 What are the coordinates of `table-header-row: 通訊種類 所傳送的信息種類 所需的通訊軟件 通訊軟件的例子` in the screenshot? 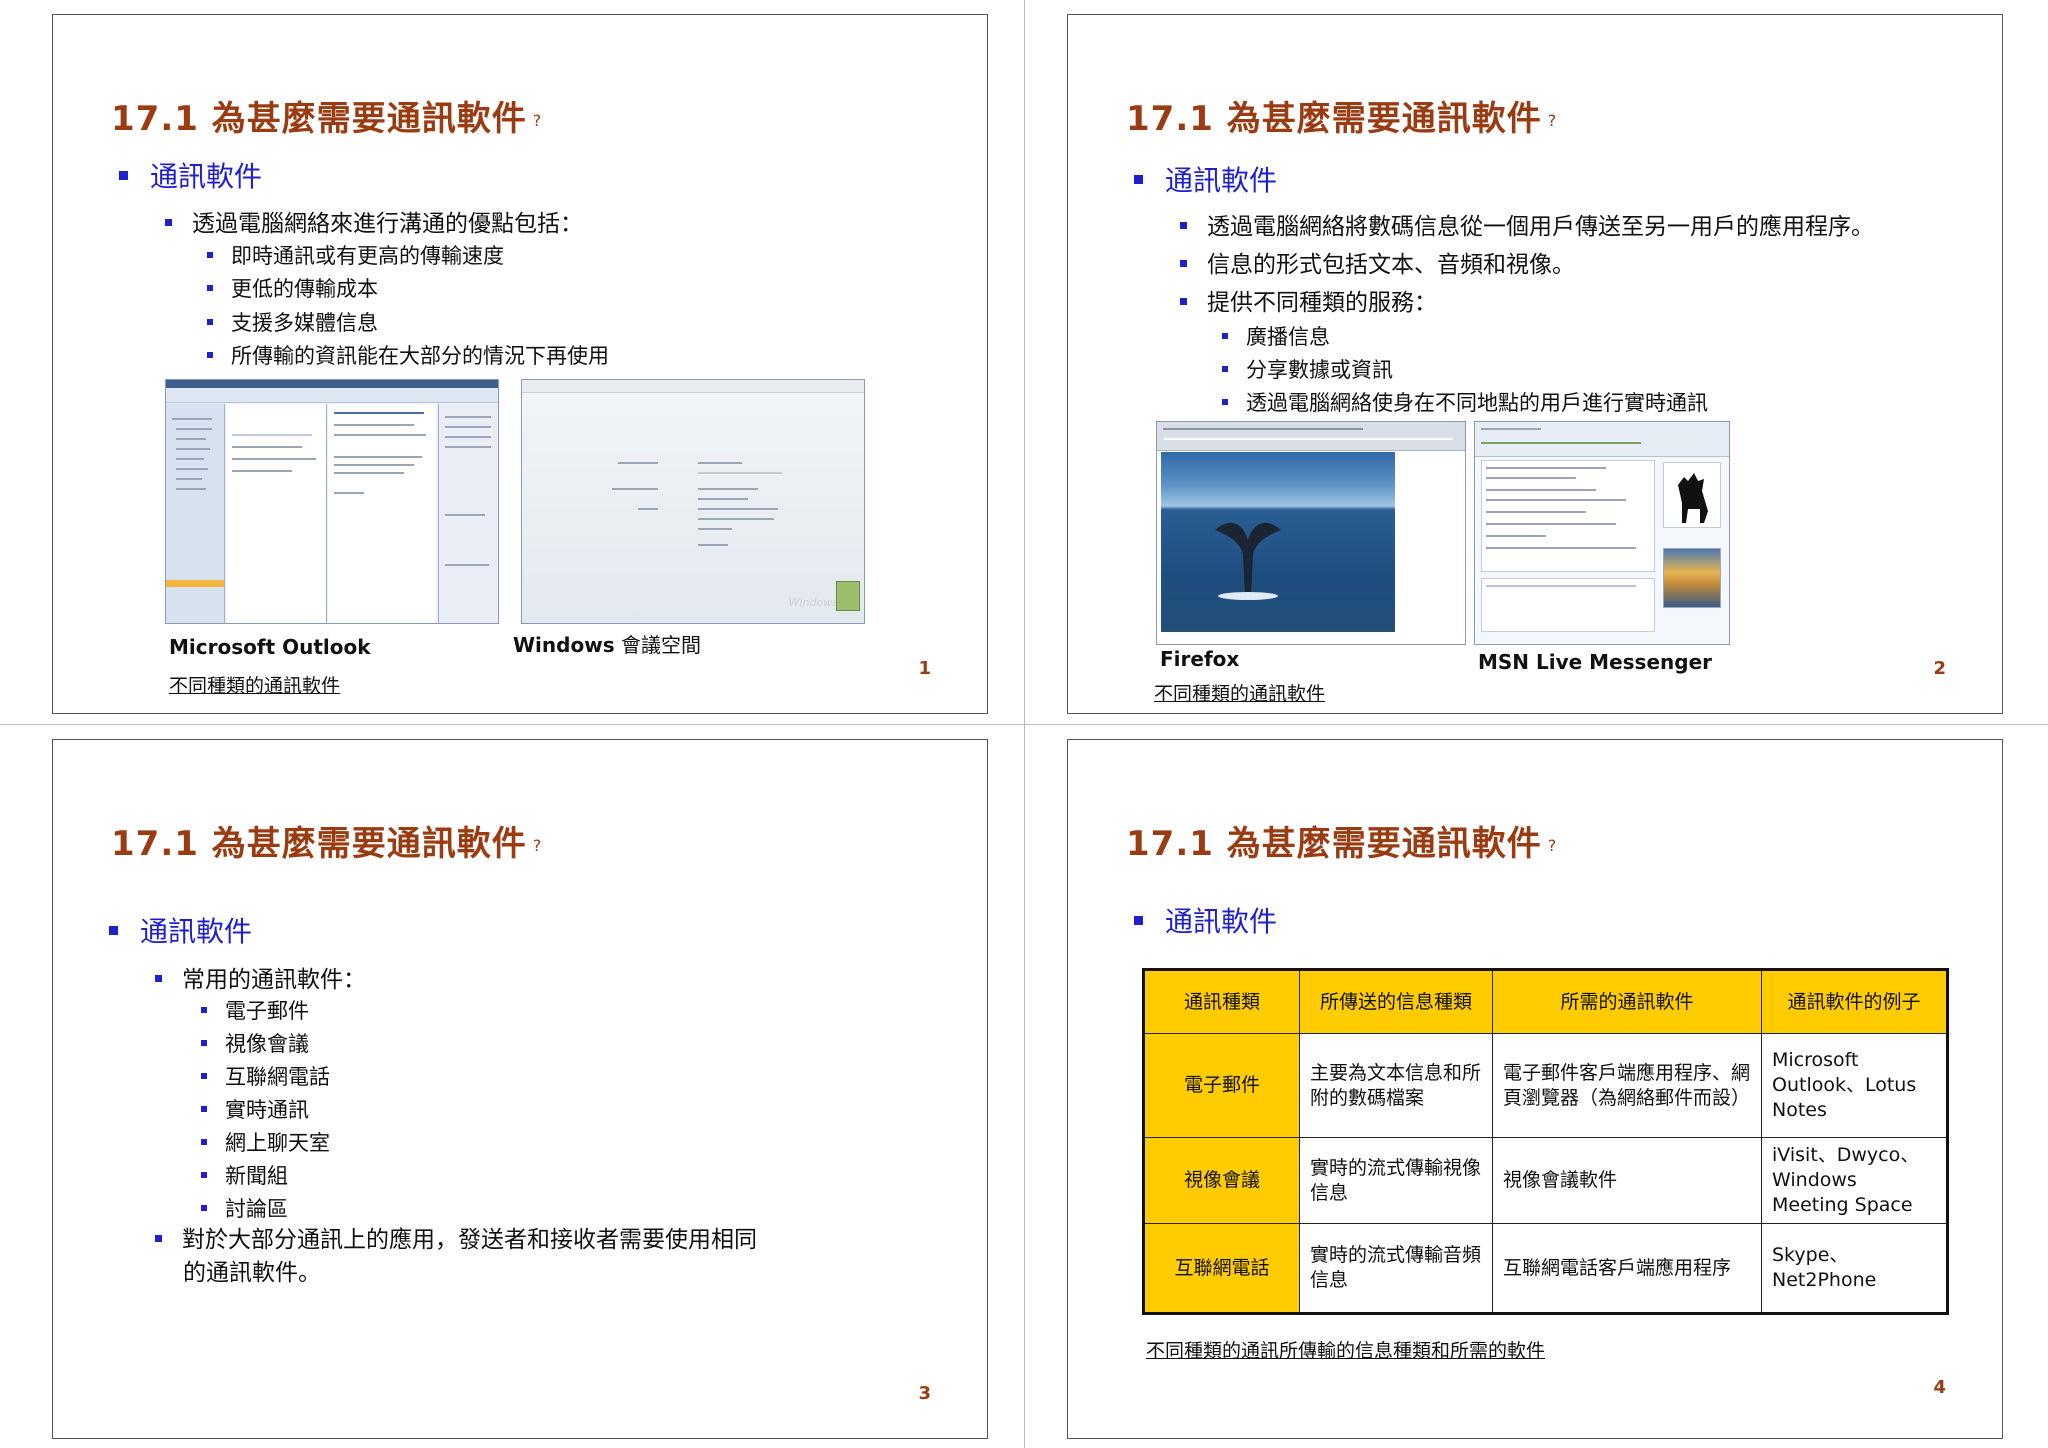 It's located at (1545, 1001).